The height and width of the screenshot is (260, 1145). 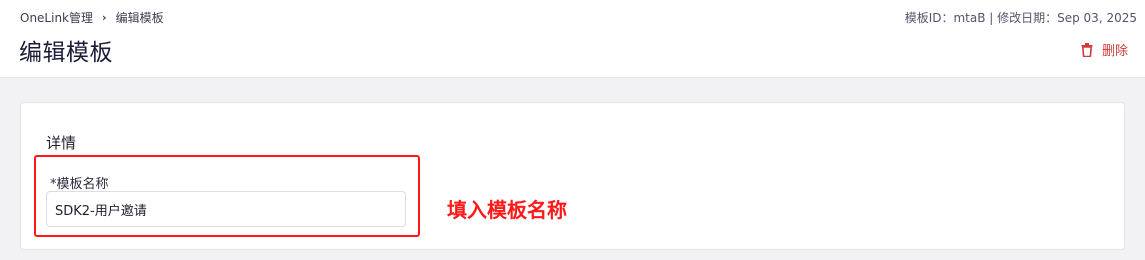 I want to click on breadcrumb: OneLink管理 › 编辑模板, so click(x=92, y=17).